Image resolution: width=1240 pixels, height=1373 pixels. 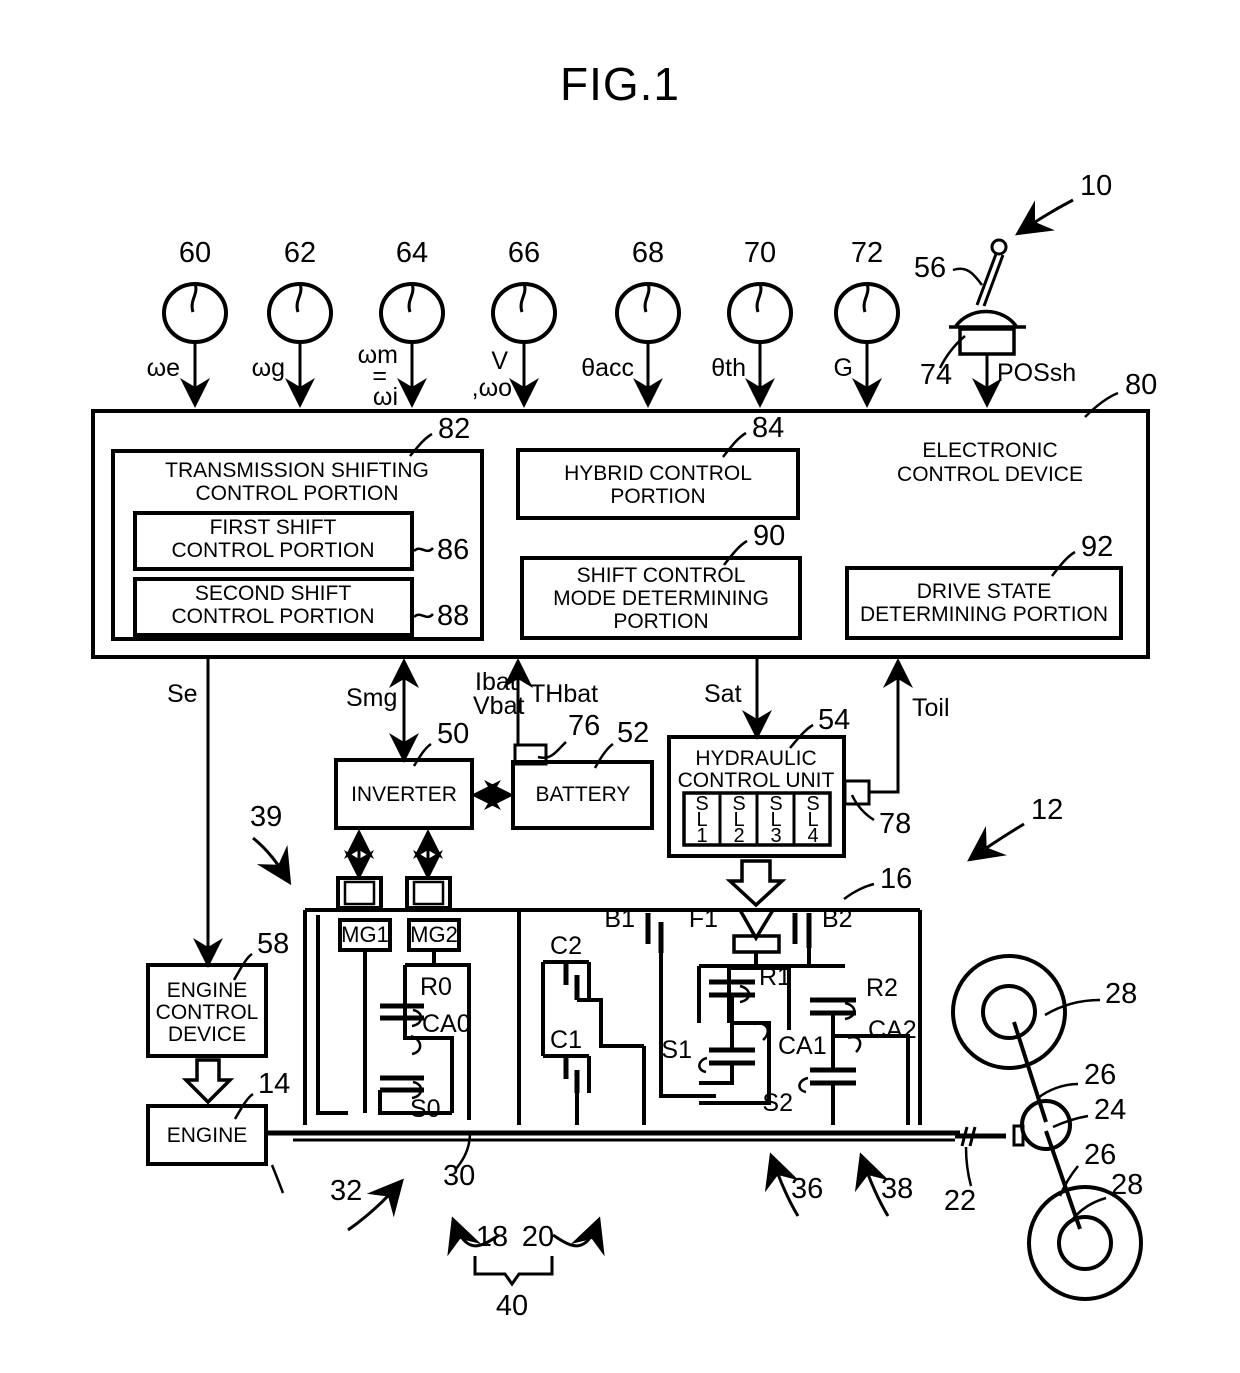 What do you see at coordinates (728, 368) in the screenshot?
I see `sensor-70-signal: θth` at bounding box center [728, 368].